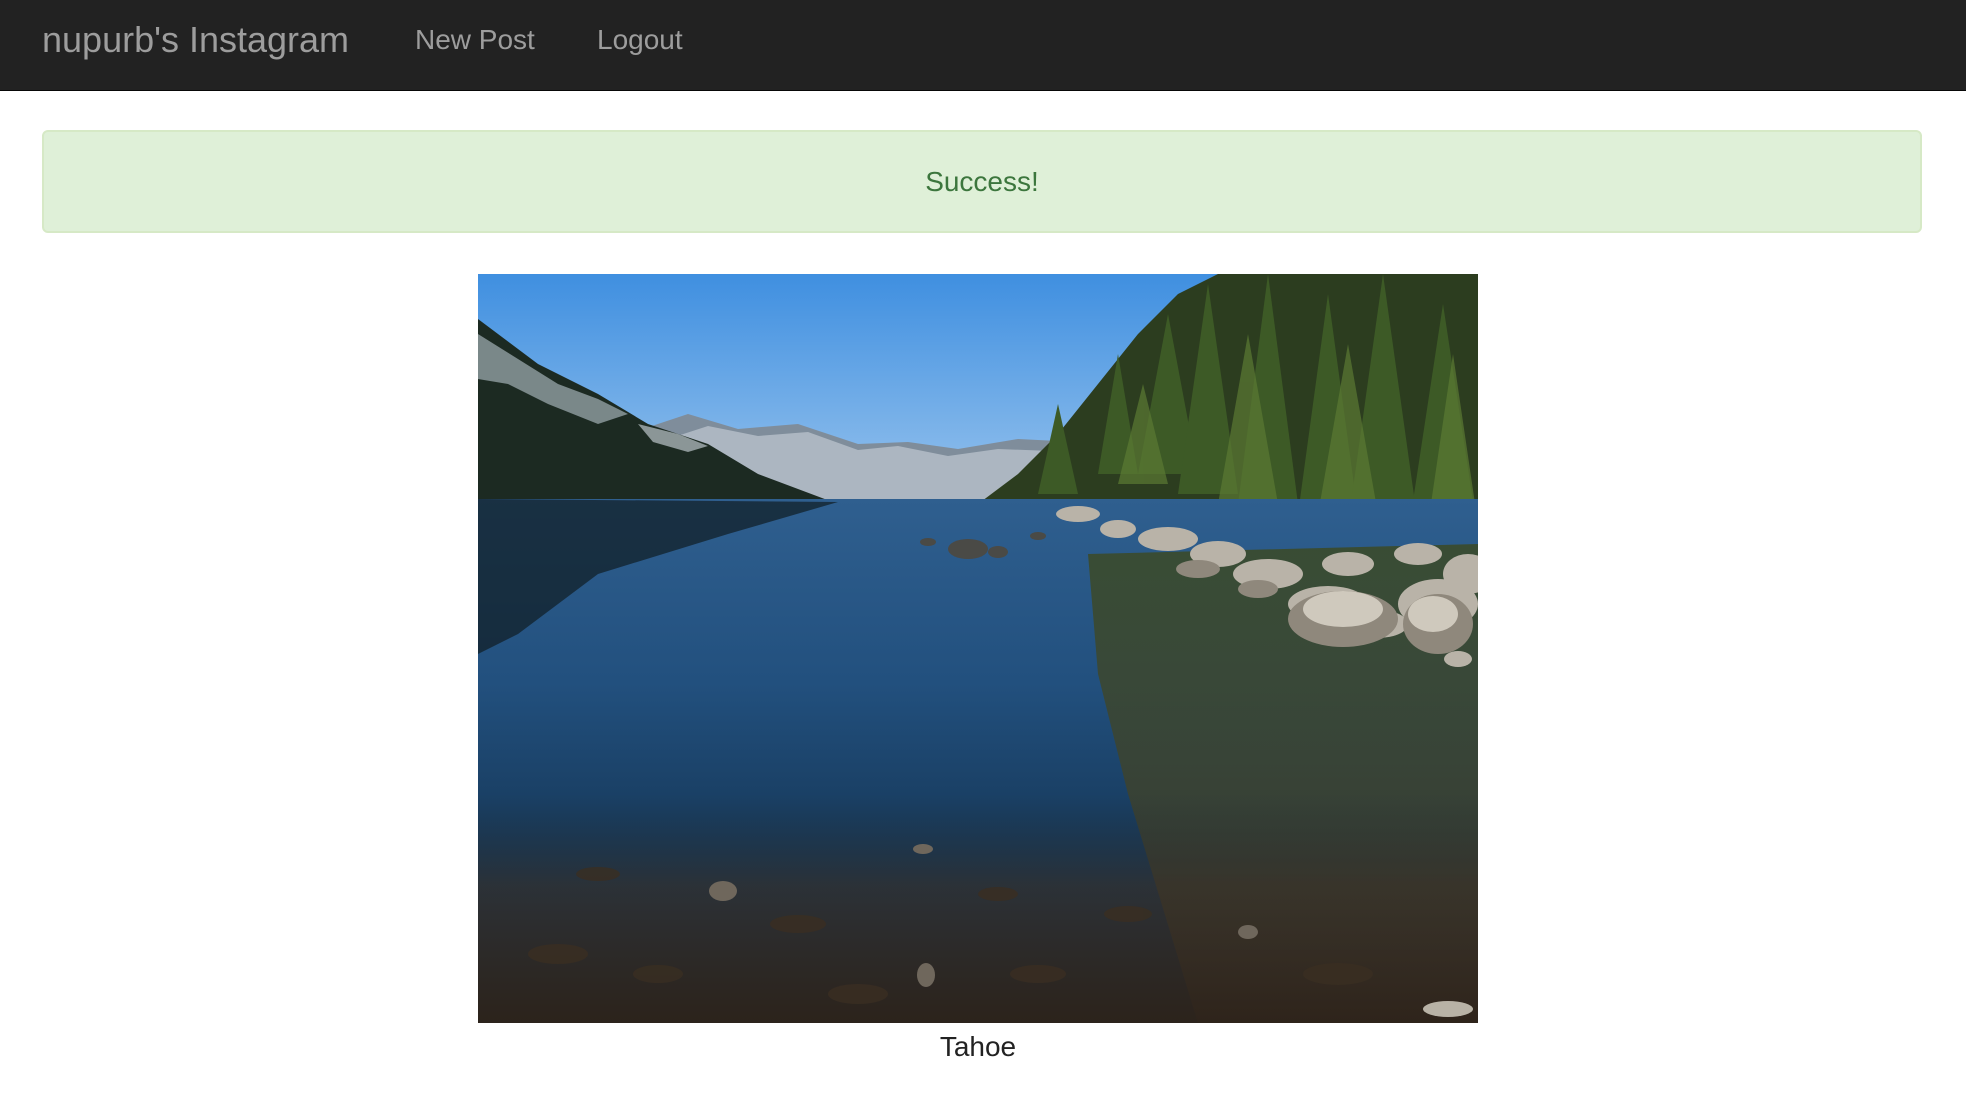 This screenshot has width=1966, height=1114. I want to click on nav-logout-link: Logout, so click(640, 45).